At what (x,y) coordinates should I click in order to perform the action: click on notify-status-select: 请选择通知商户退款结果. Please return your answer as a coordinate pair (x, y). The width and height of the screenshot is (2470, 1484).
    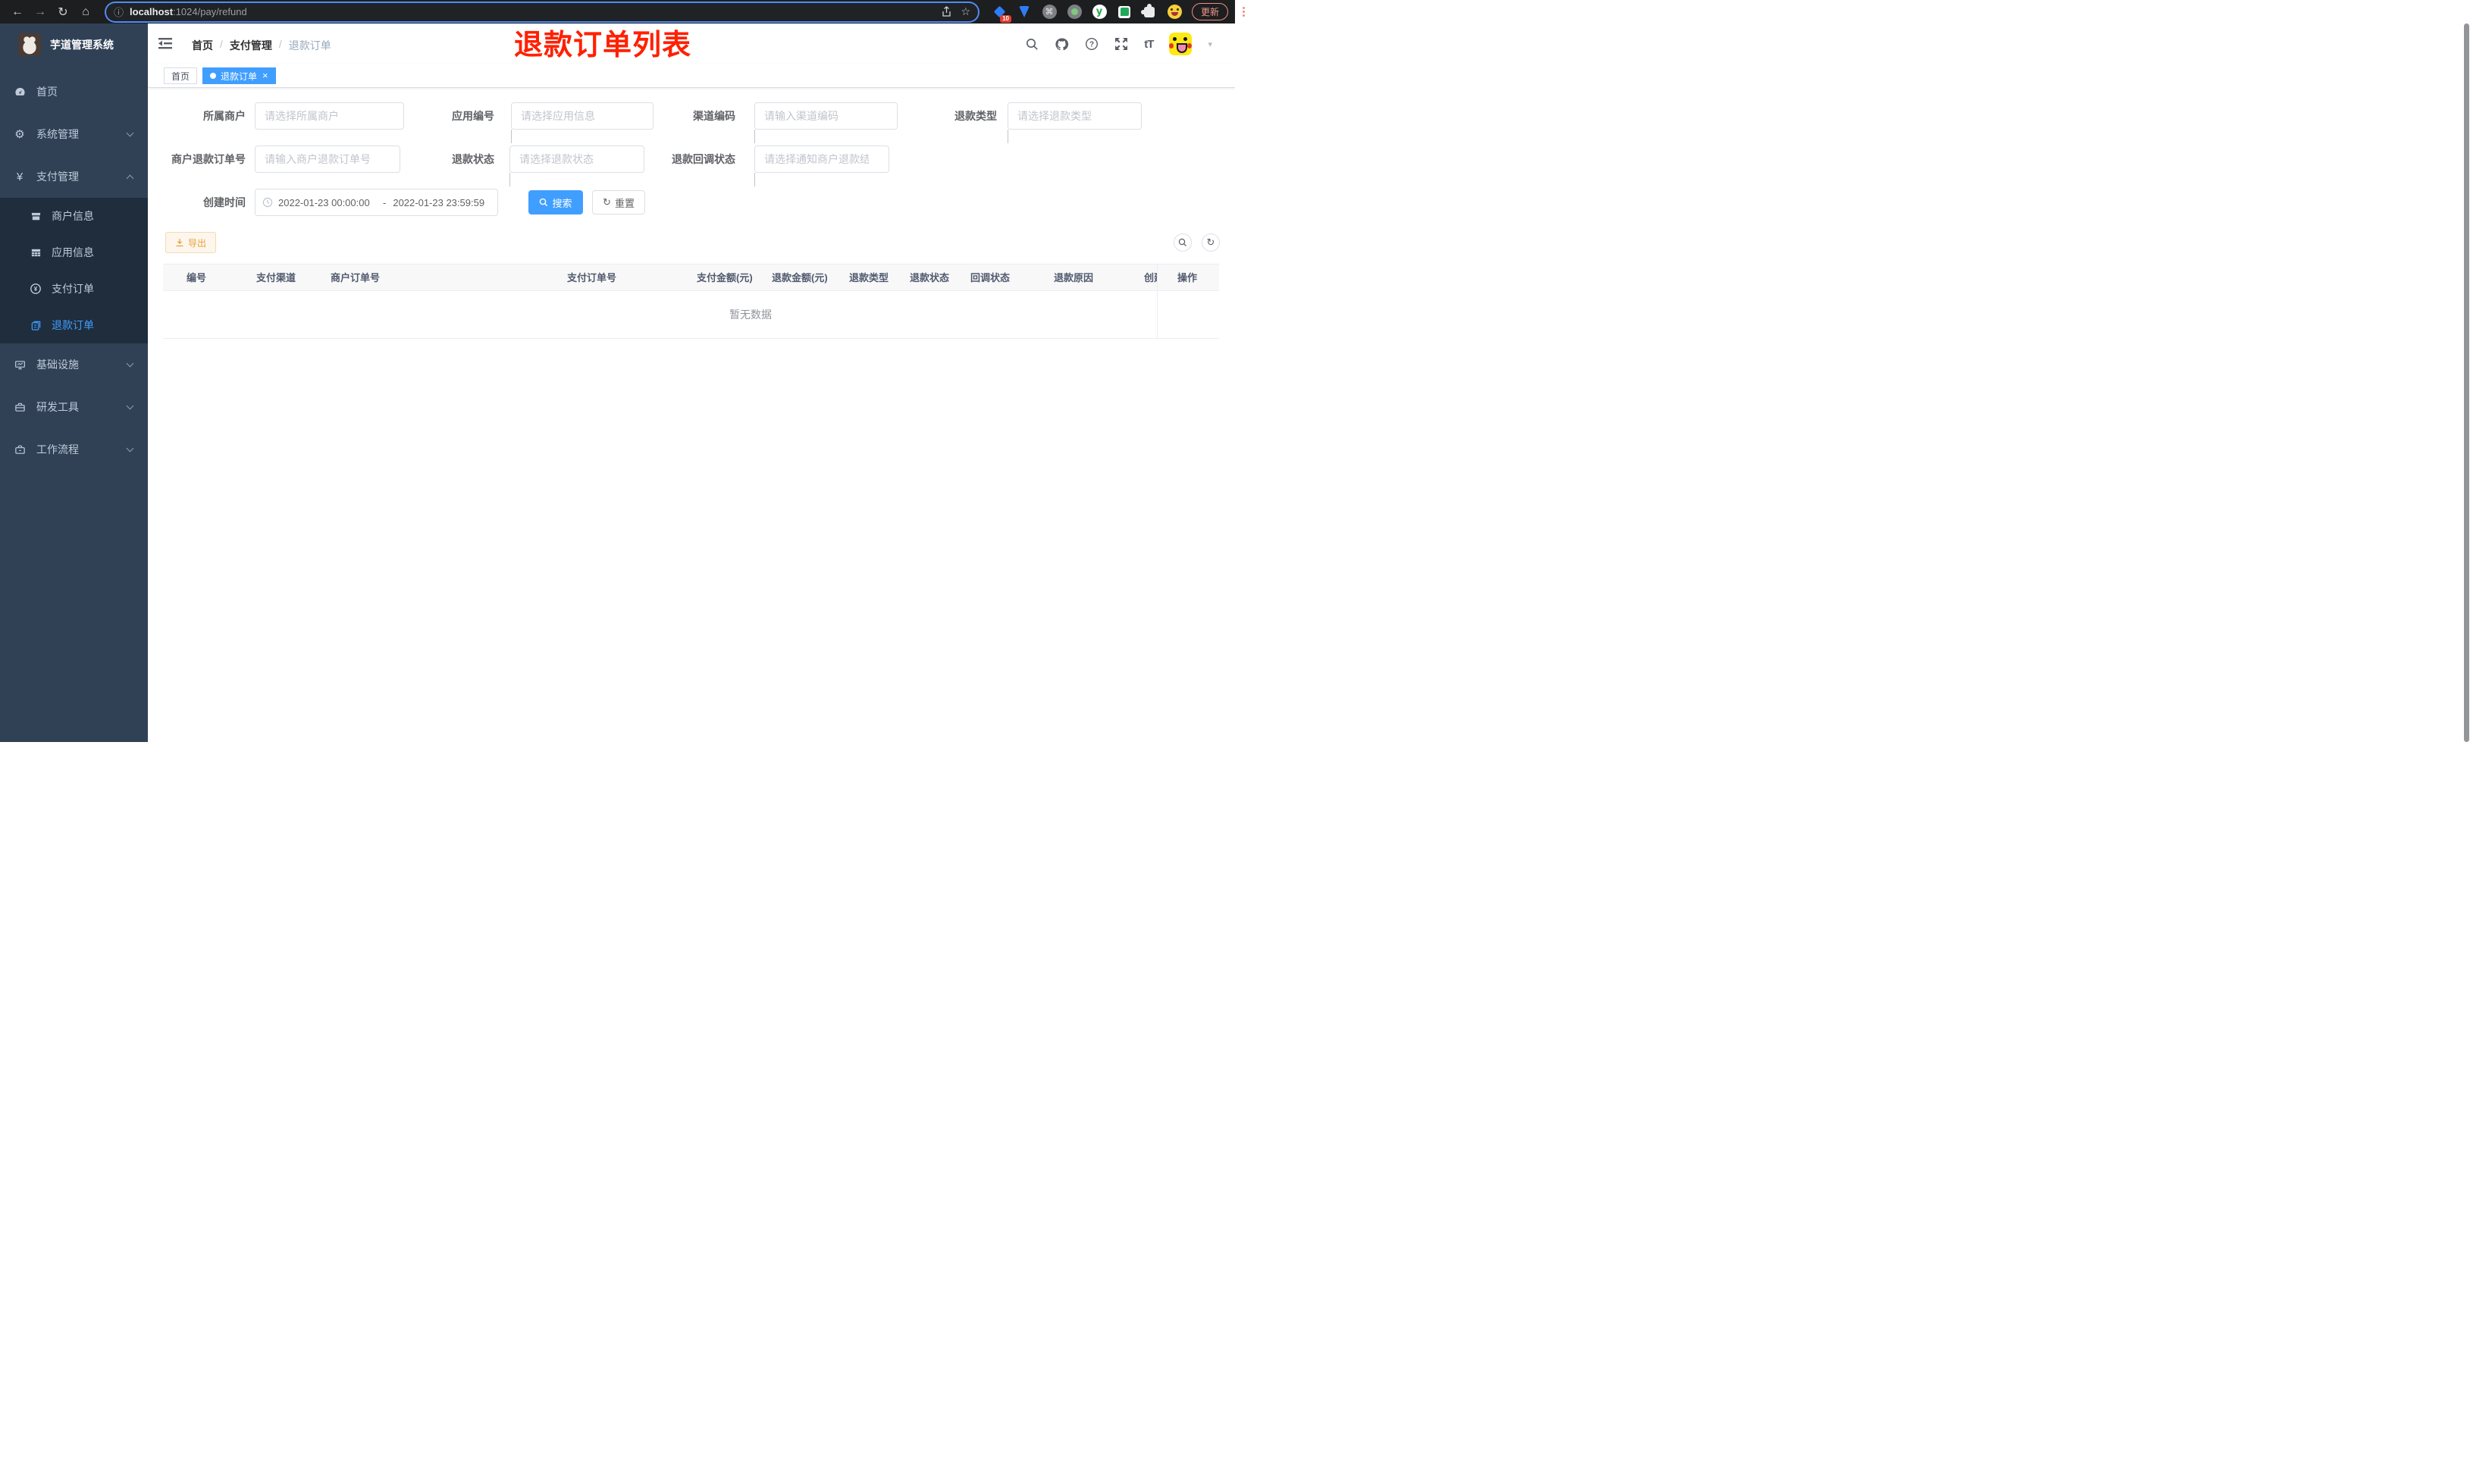
    Looking at the image, I should click on (821, 166).